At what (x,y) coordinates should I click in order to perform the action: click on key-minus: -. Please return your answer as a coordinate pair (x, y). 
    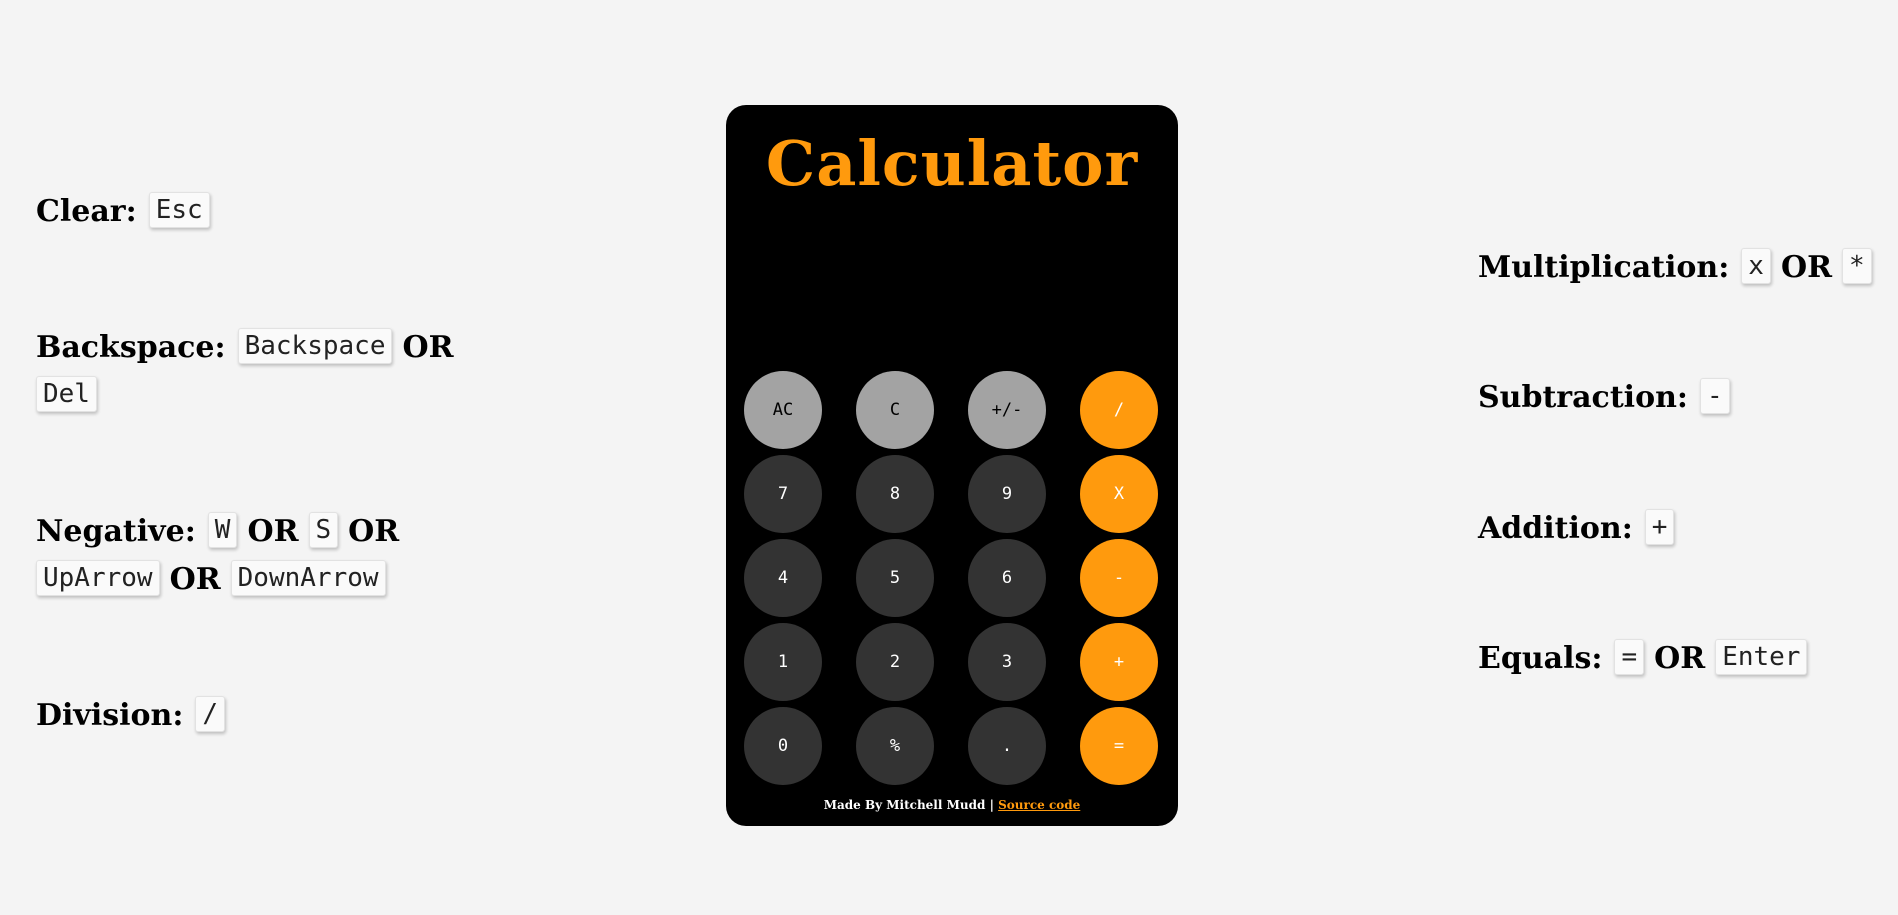
    Looking at the image, I should click on (1714, 396).